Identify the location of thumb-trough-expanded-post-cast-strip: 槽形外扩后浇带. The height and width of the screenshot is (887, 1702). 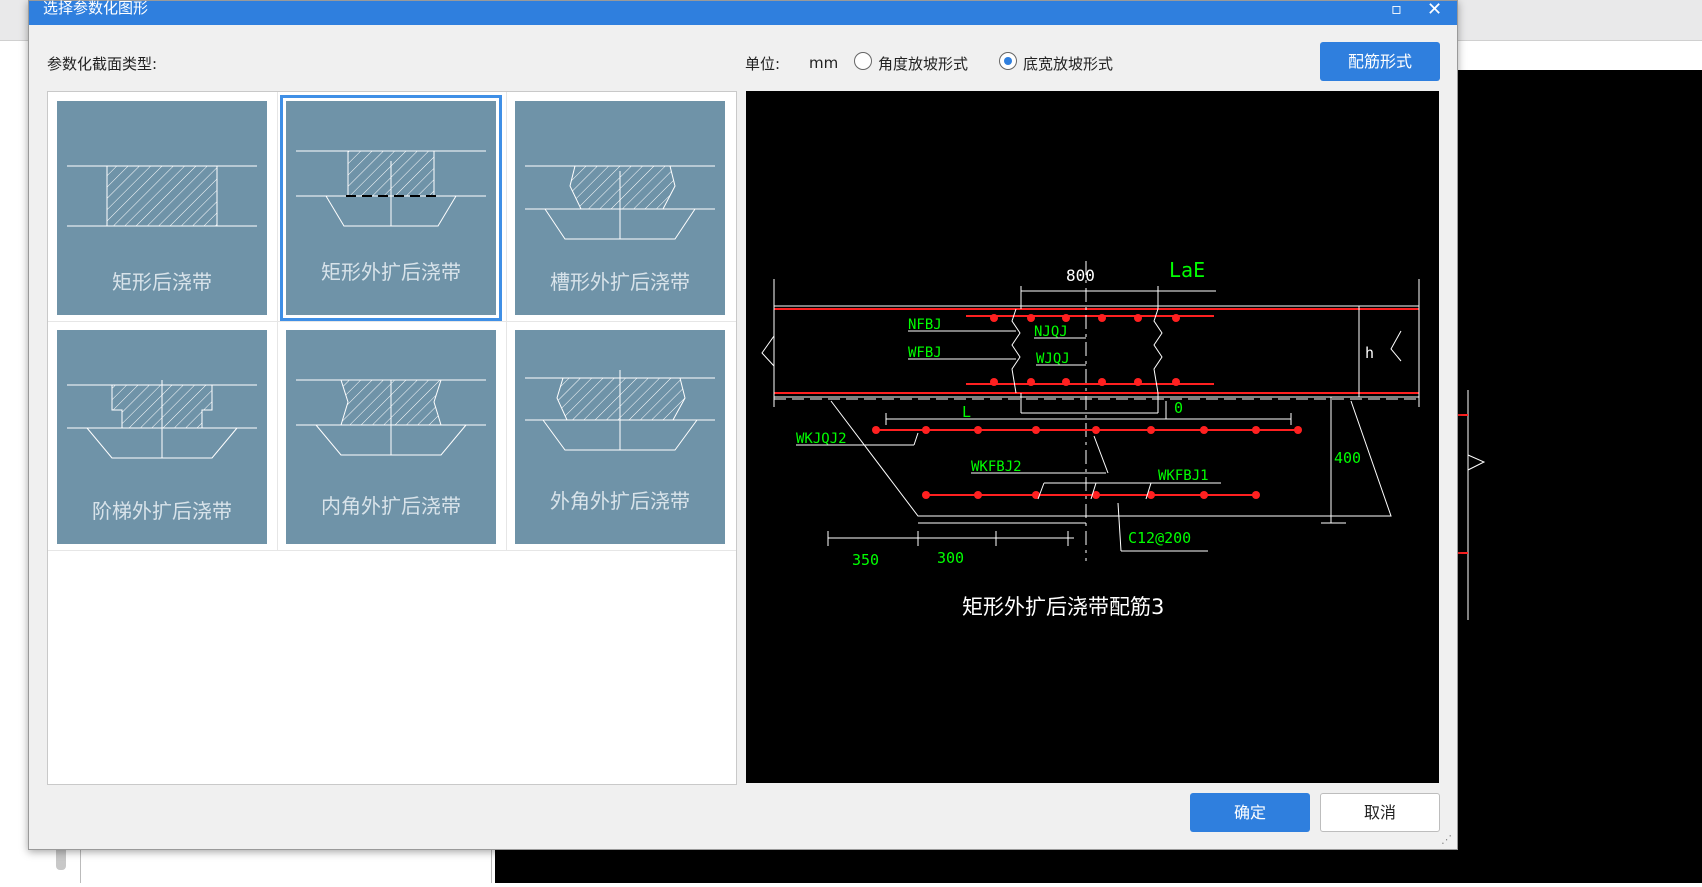
(620, 208).